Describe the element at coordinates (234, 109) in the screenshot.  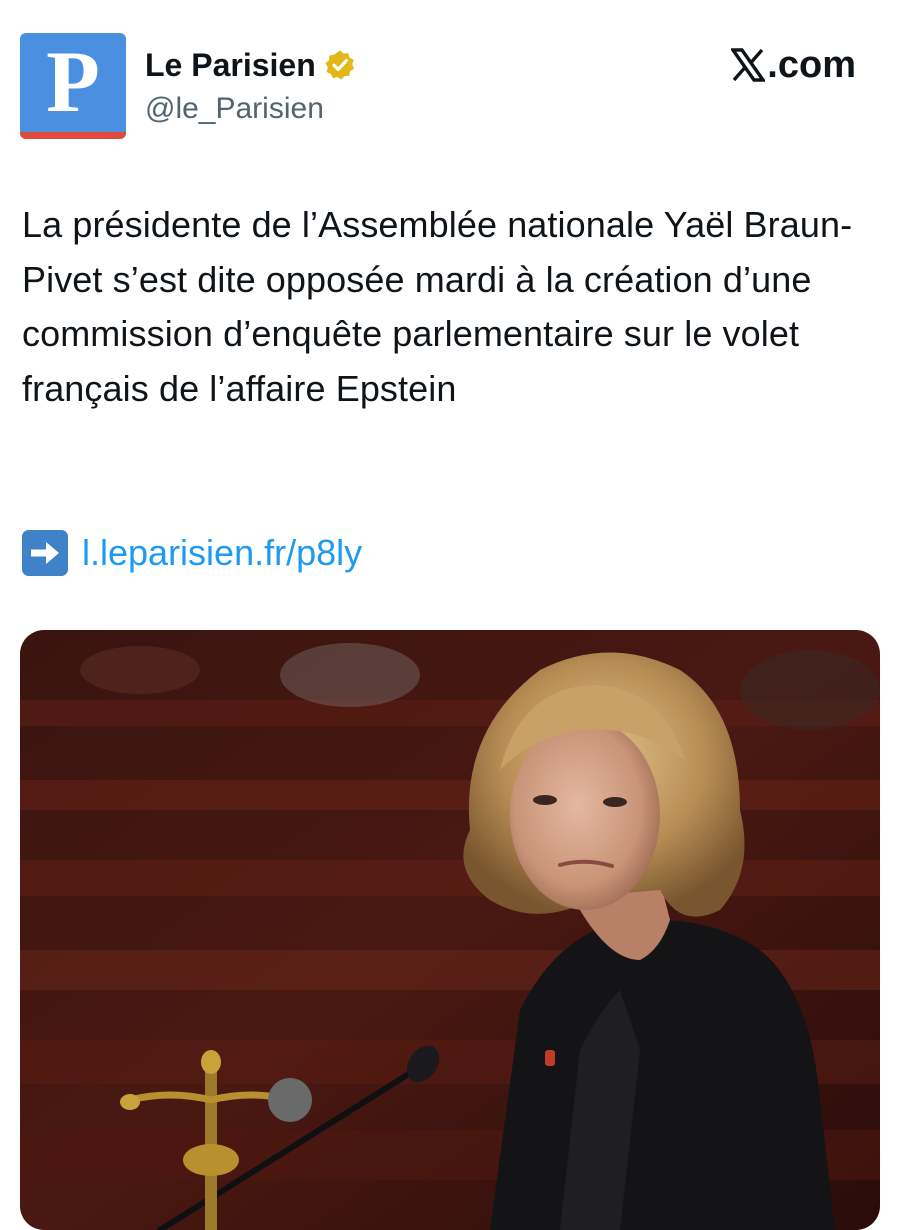
I see `handle: @le_Parisien` at that location.